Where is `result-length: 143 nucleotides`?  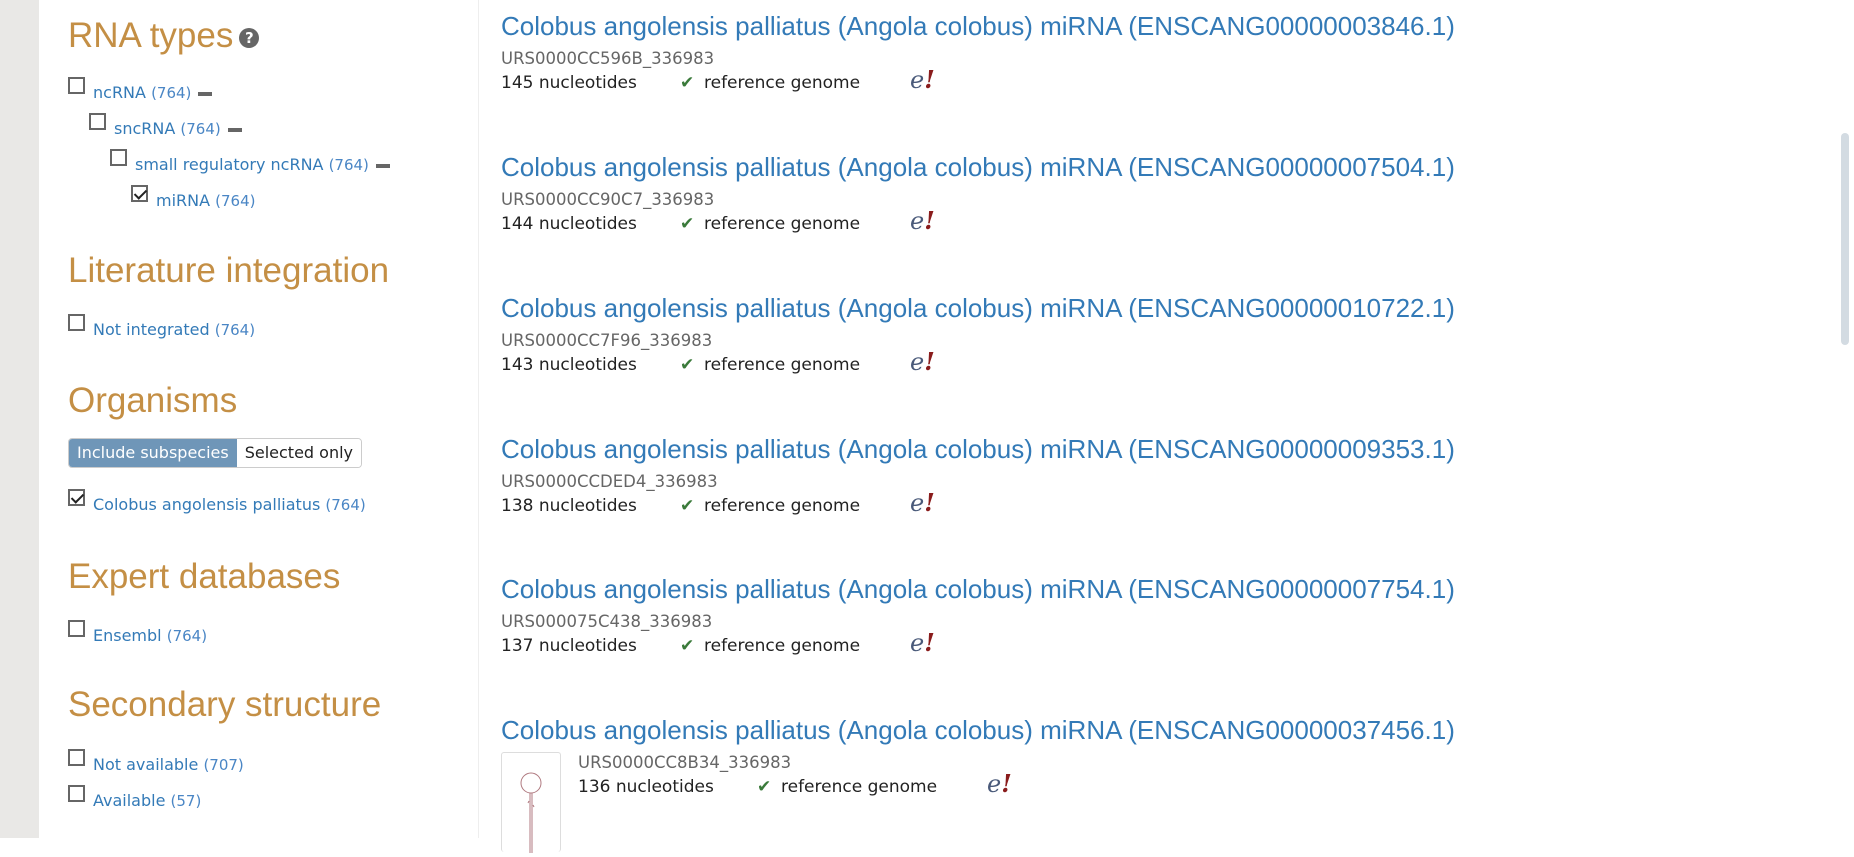
result-length: 143 nucleotides is located at coordinates (569, 365).